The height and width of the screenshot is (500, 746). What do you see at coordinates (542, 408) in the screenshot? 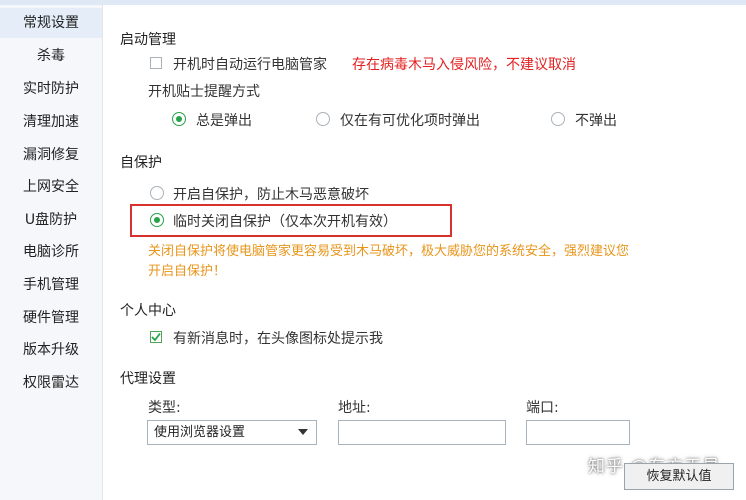
I see `proxy-port-label: 端口:` at bounding box center [542, 408].